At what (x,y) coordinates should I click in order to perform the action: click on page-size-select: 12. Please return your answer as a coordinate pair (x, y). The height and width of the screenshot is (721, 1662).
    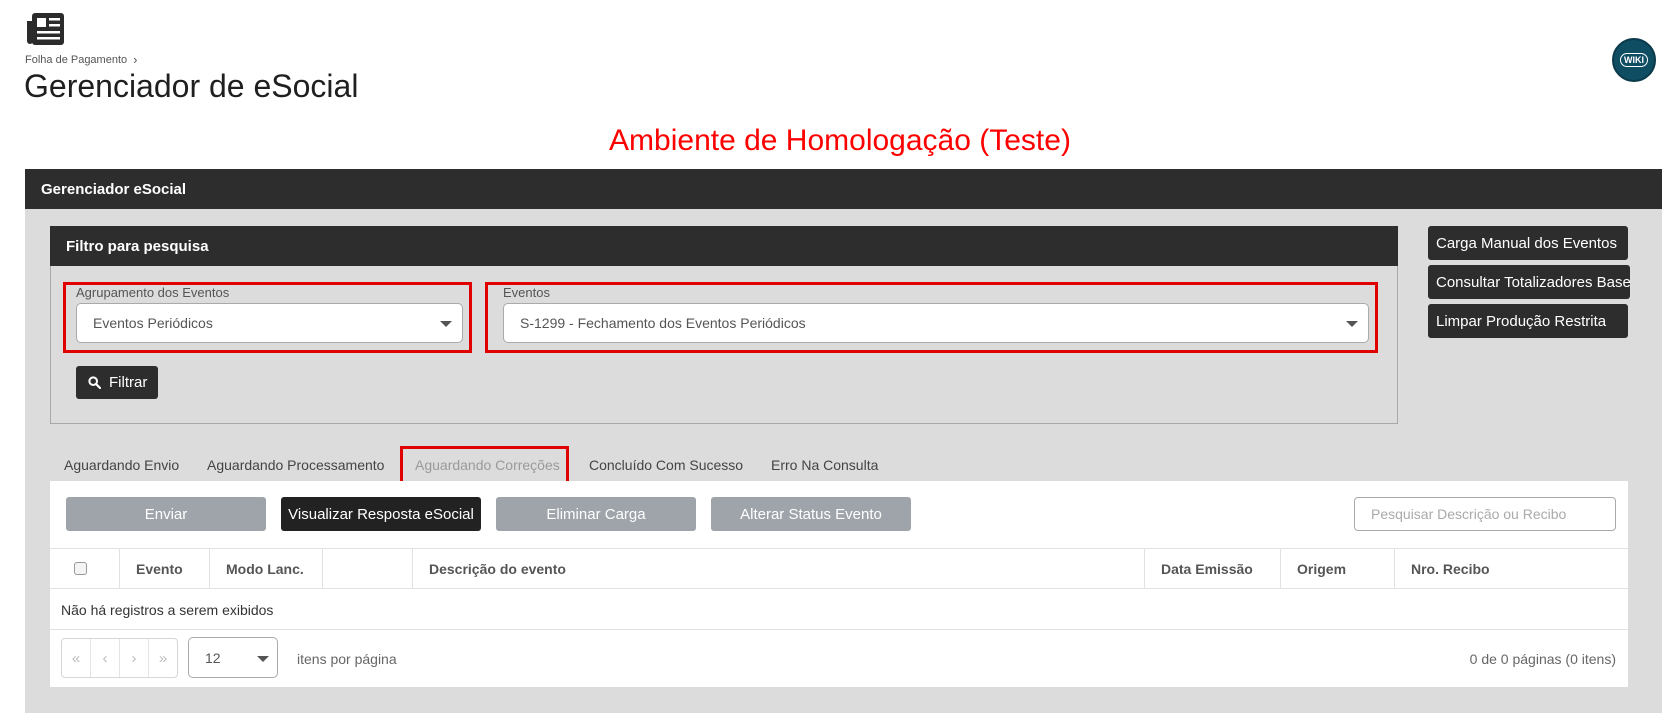
    Looking at the image, I should click on (233, 657).